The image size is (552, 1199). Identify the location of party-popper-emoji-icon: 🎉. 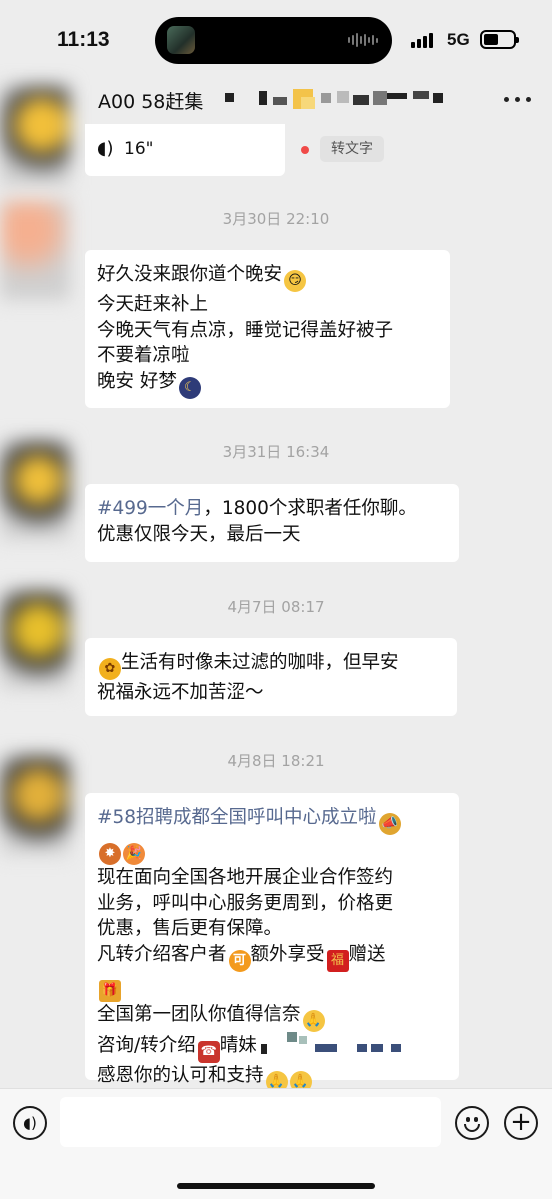
(134, 854).